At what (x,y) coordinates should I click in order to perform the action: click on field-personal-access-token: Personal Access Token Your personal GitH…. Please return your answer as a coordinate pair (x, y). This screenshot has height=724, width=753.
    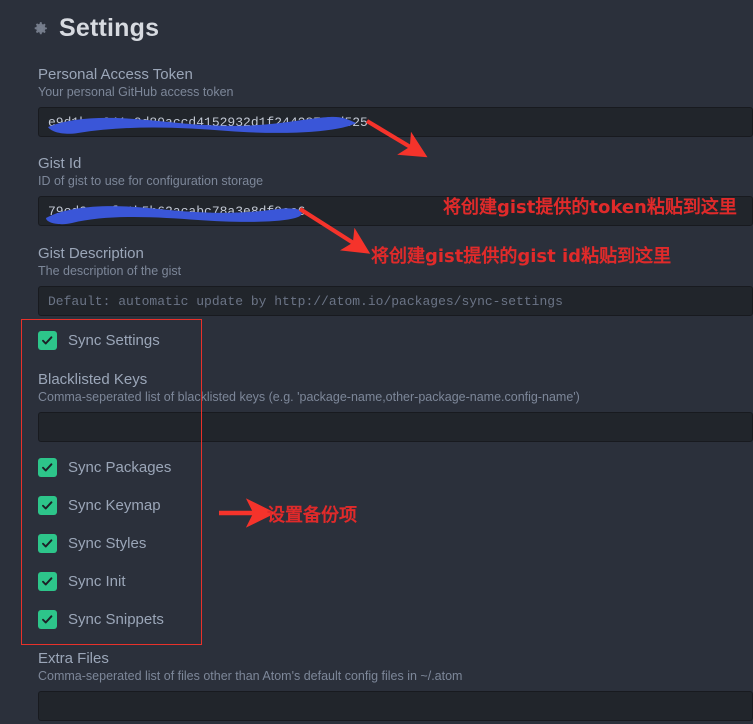
    Looking at the image, I should click on (395, 101).